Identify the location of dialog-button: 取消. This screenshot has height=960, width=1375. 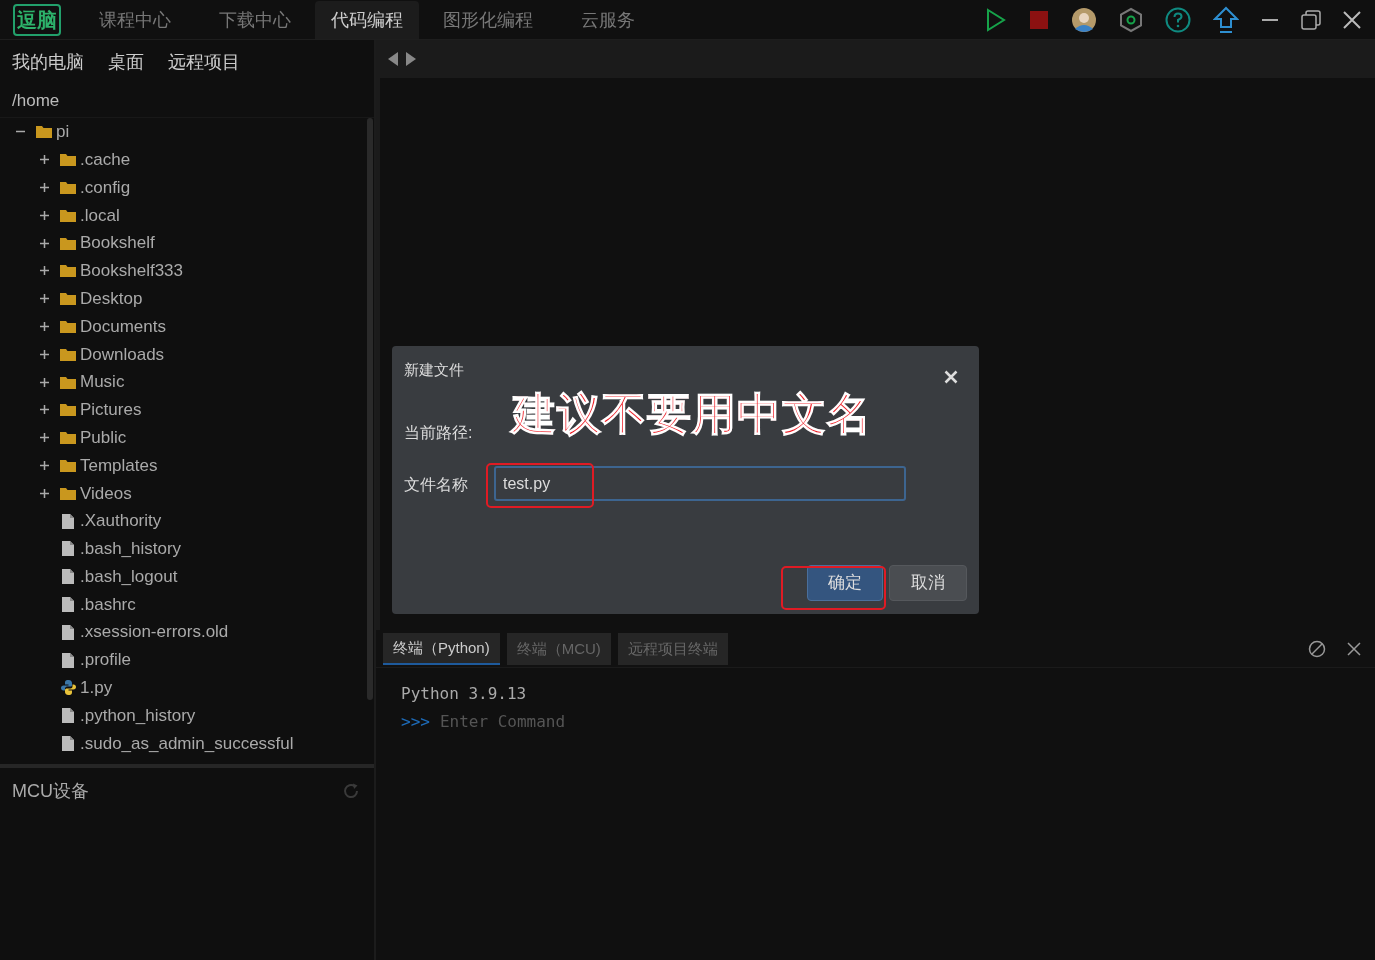
(928, 583).